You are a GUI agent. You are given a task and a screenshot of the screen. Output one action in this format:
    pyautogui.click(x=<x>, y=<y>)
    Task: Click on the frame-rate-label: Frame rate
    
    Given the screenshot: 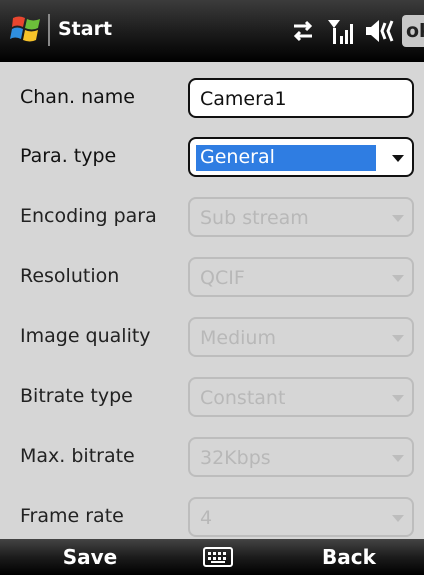 What is the action you would take?
    pyautogui.click(x=72, y=516)
    